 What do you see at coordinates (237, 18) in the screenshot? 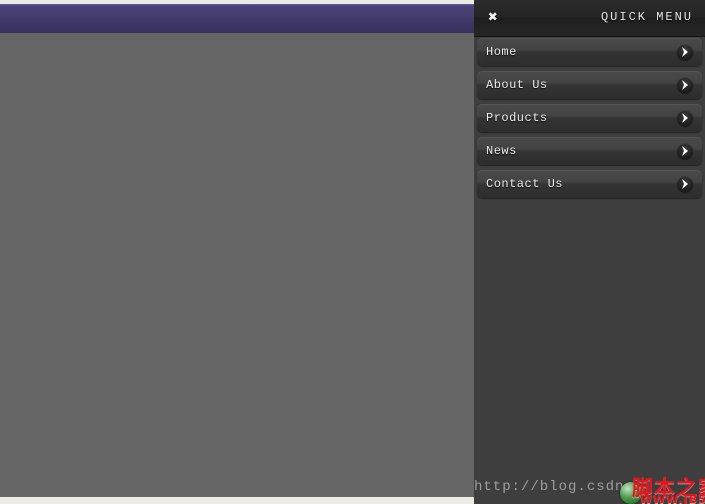
I see `purple-header-bar` at bounding box center [237, 18].